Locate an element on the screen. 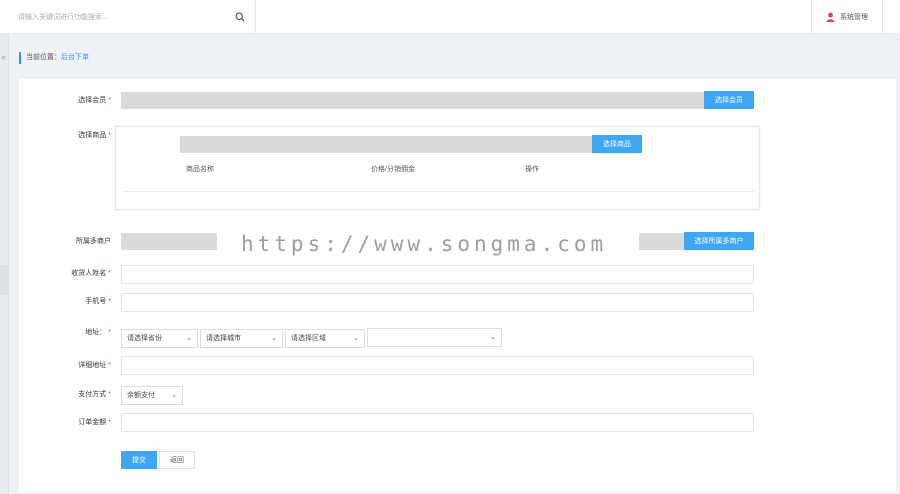  member-display is located at coordinates (412, 100).